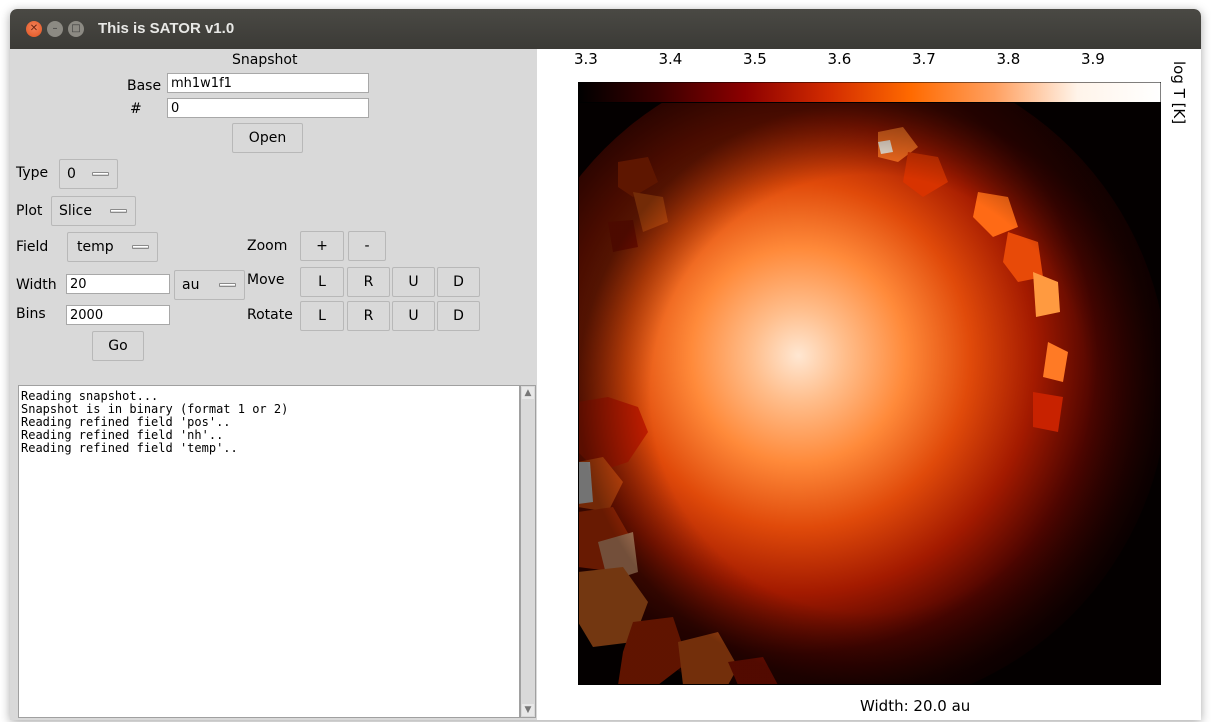  What do you see at coordinates (528, 710) in the screenshot?
I see `scroll-down-icon: ▼` at bounding box center [528, 710].